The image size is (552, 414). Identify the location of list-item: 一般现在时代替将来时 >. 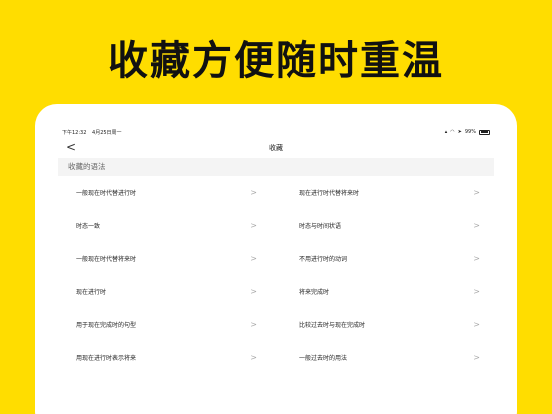
(170, 258).